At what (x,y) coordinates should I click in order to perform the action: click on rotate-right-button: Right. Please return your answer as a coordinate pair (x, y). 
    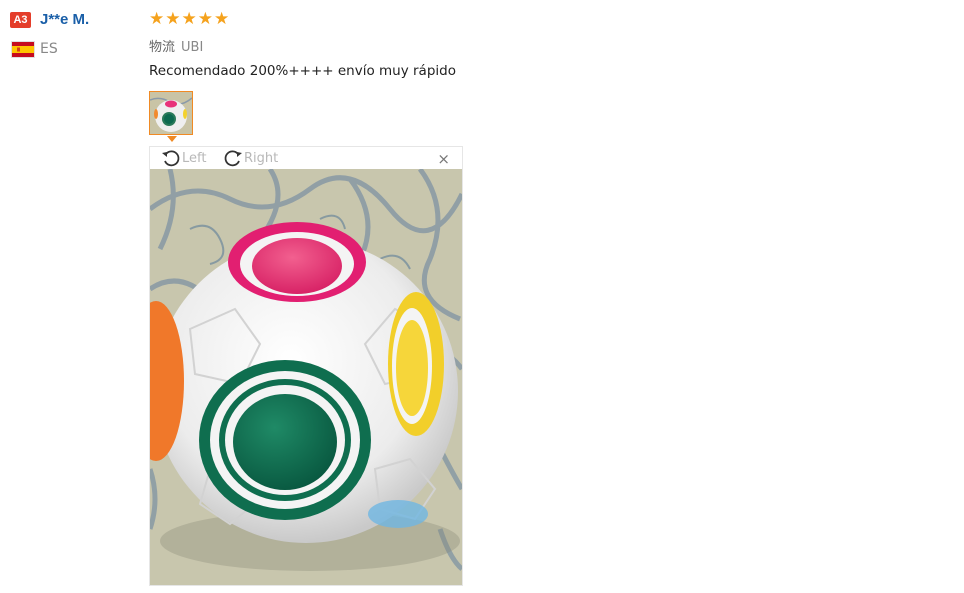
    Looking at the image, I should click on (250, 158).